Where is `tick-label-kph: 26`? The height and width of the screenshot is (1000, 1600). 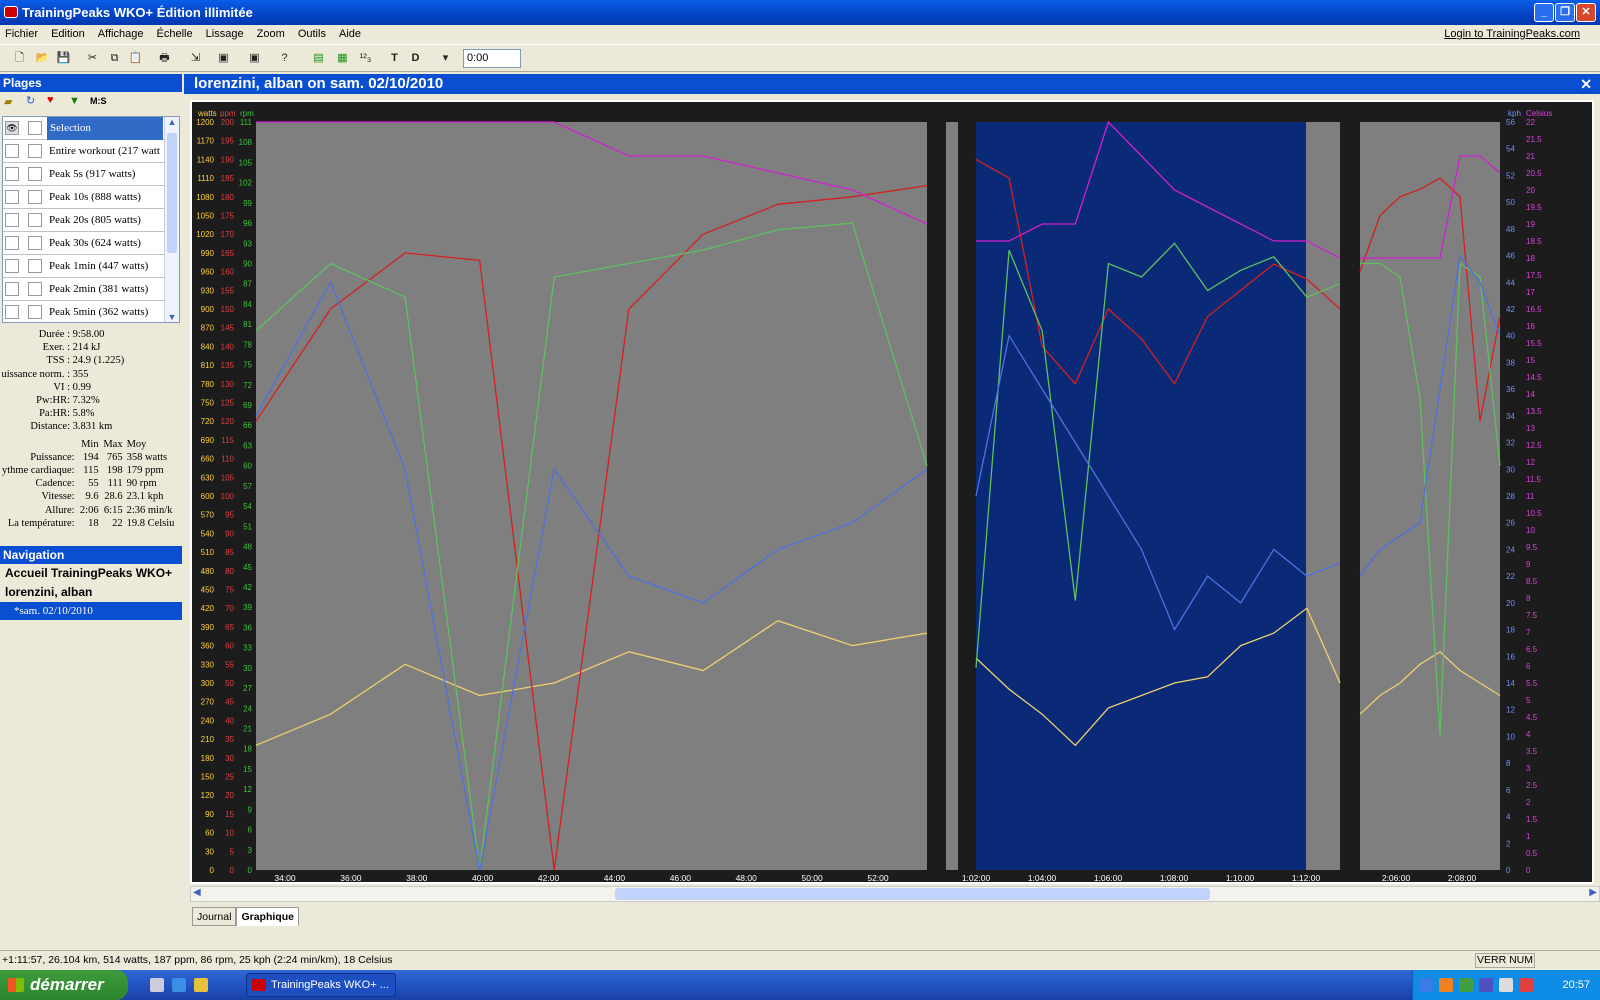 tick-label-kph: 26 is located at coordinates (1510, 523).